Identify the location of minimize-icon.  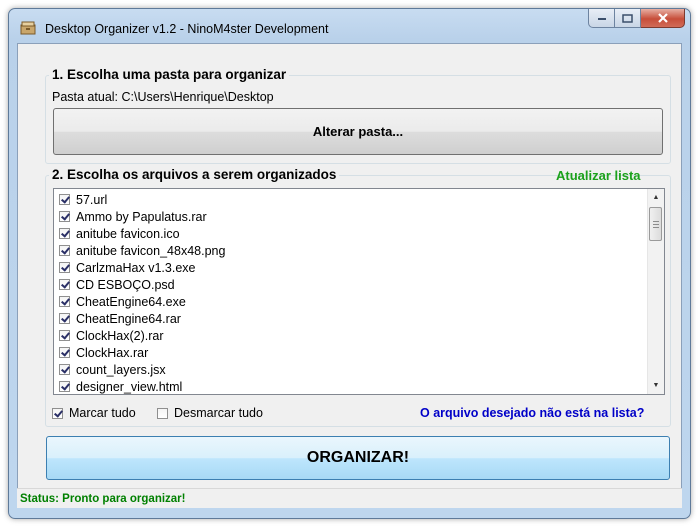
(601, 19).